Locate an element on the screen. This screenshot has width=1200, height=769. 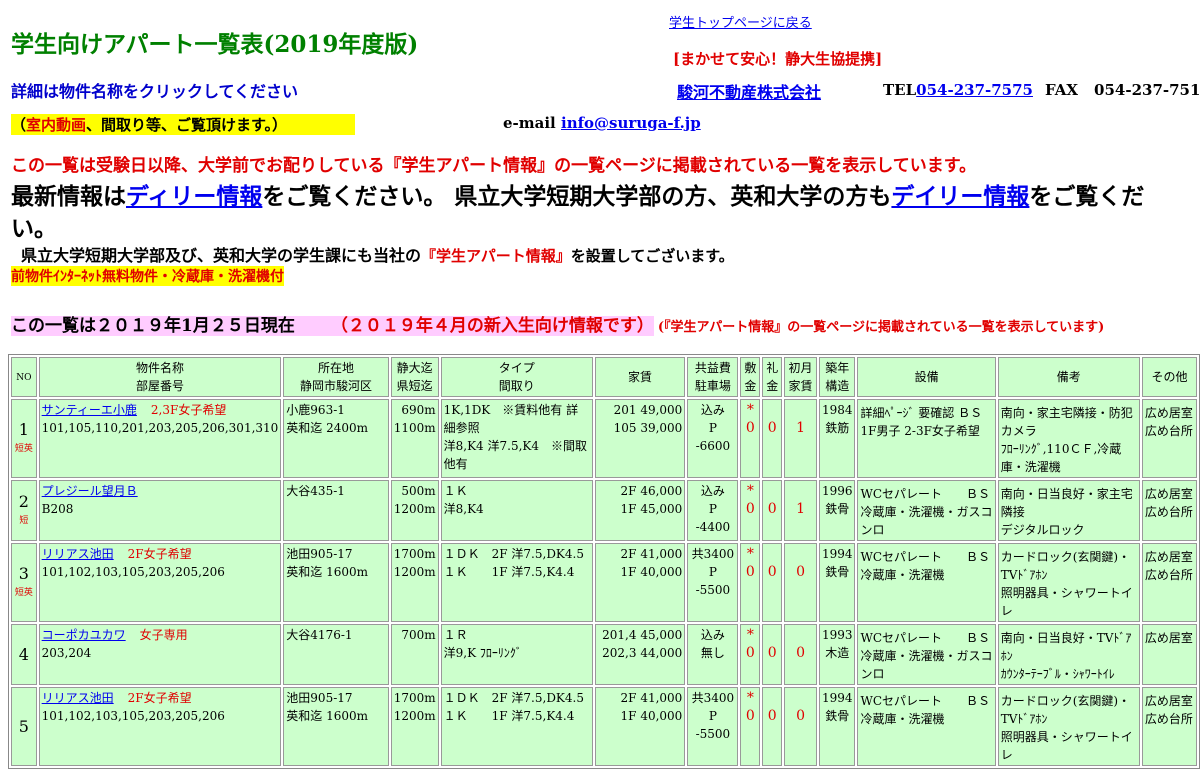
row-distance: 500m 1200m is located at coordinates (414, 510).